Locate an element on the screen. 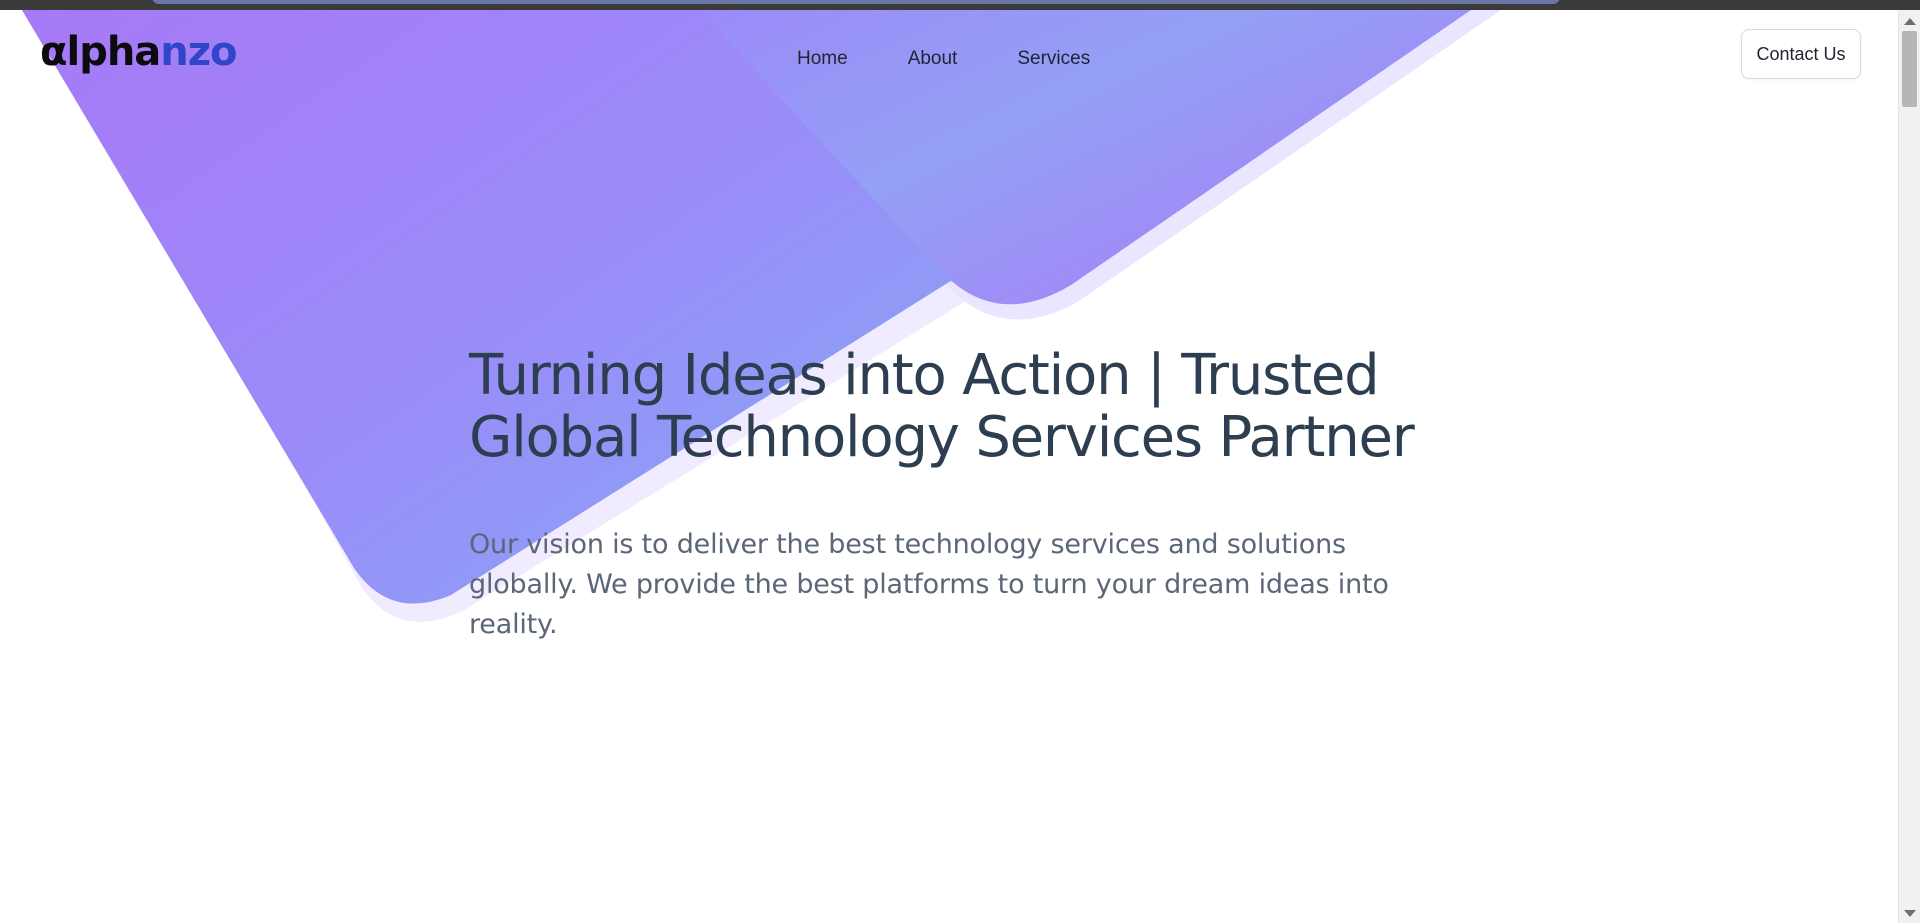  logo-part-1: αlpha is located at coordinates (100, 52).